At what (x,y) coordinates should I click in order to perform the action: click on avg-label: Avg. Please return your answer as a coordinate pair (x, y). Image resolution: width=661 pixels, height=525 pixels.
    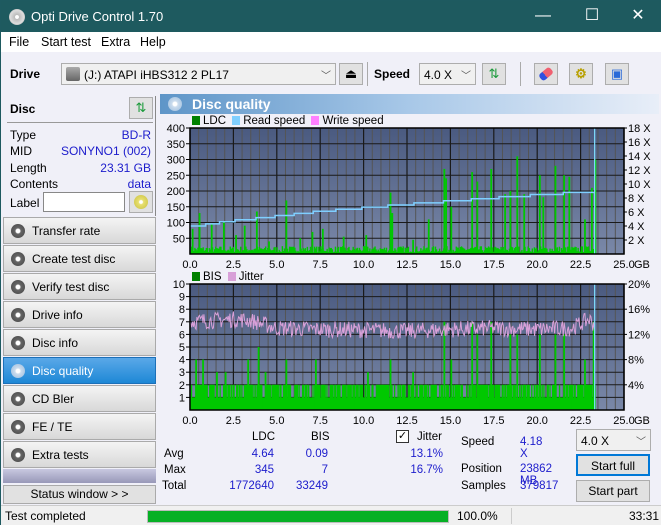
    Looking at the image, I should click on (174, 454).